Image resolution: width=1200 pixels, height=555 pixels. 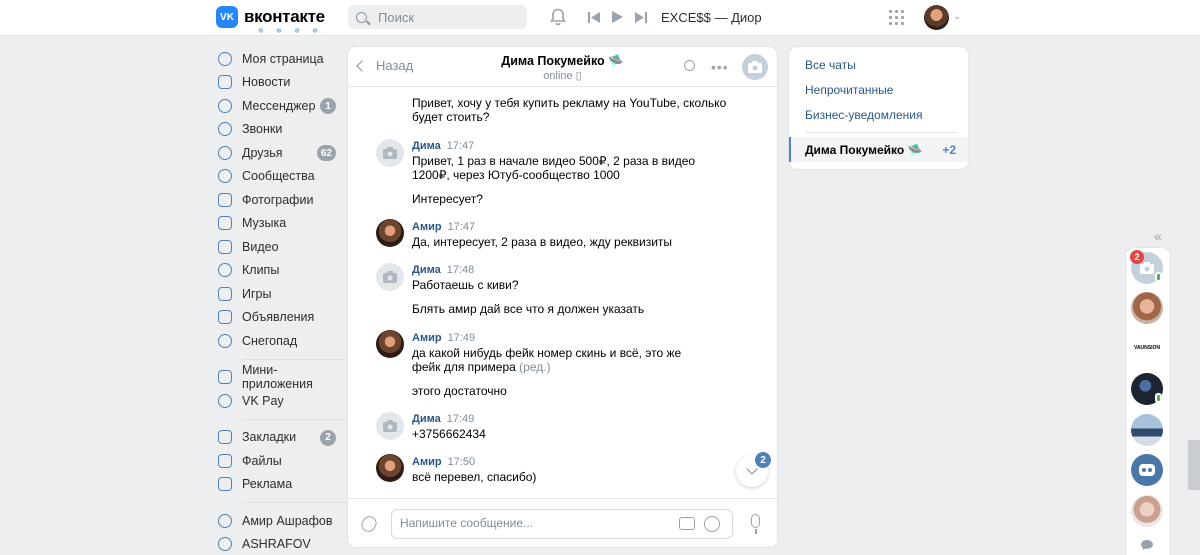 I want to click on sidebar-item-vk-pay: VK Pay, so click(x=280, y=401).